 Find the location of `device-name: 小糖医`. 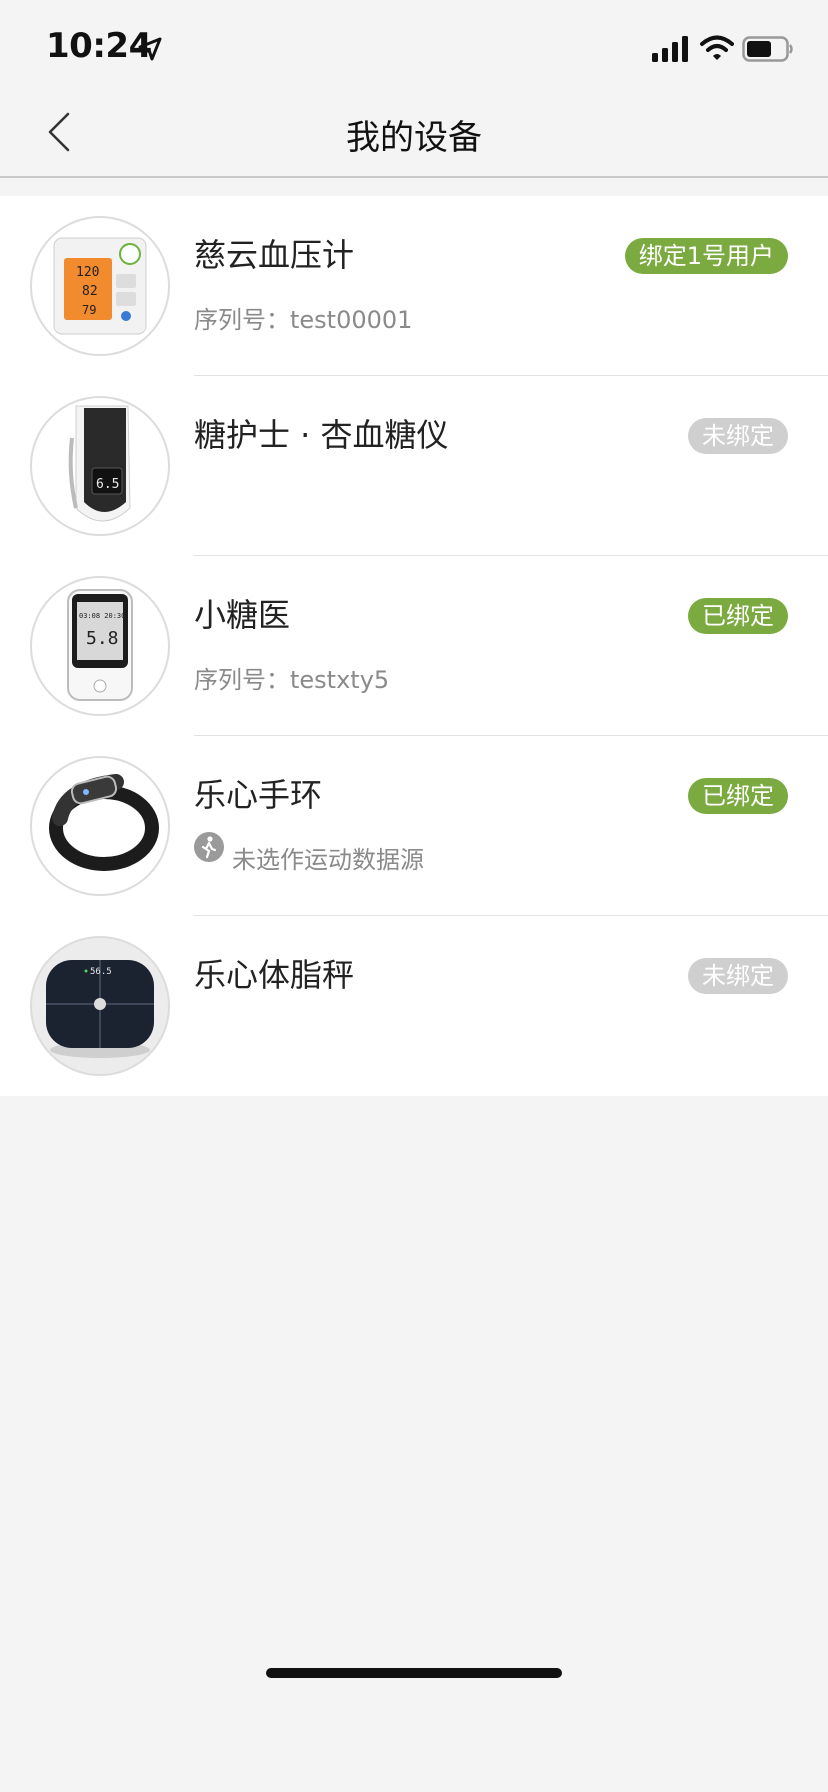

device-name: 小糖医 is located at coordinates (242, 615).